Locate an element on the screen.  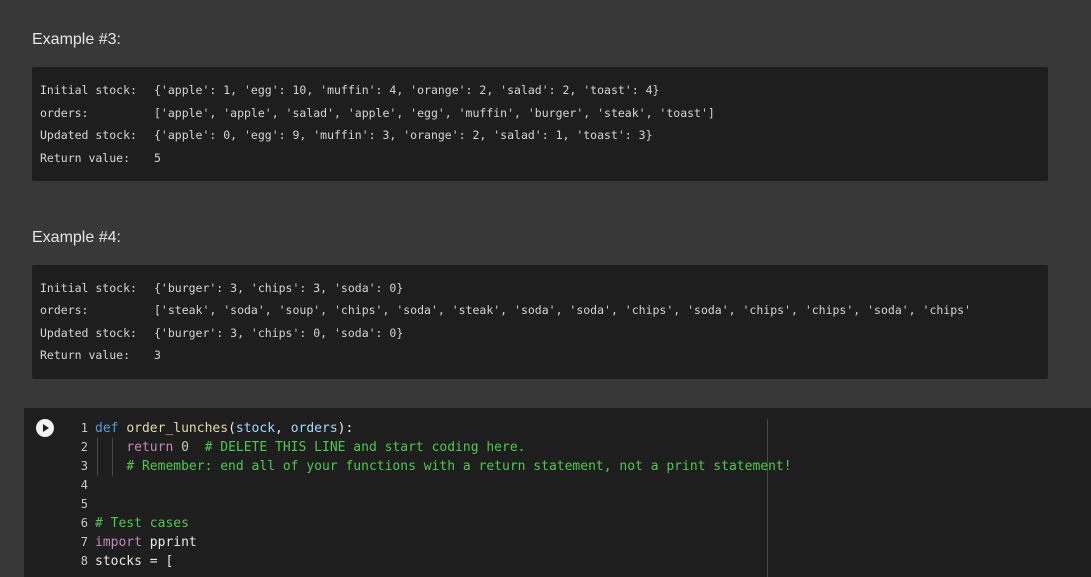
play-icon is located at coordinates (46, 428).